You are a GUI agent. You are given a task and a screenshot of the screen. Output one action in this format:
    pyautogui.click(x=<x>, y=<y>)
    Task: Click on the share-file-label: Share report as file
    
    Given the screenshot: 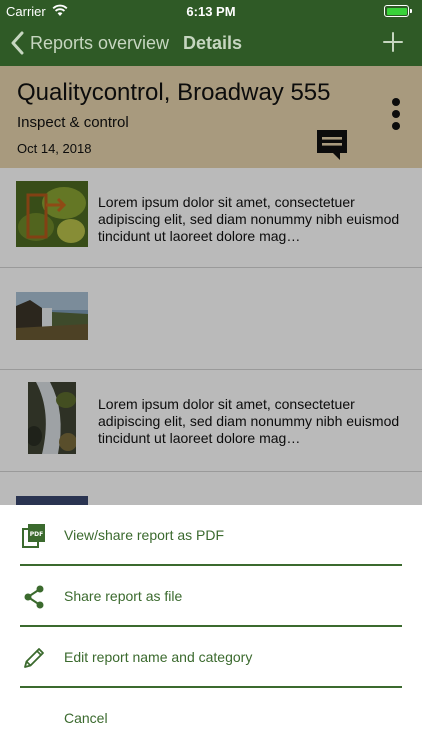 What is the action you would take?
    pyautogui.click(x=123, y=596)
    